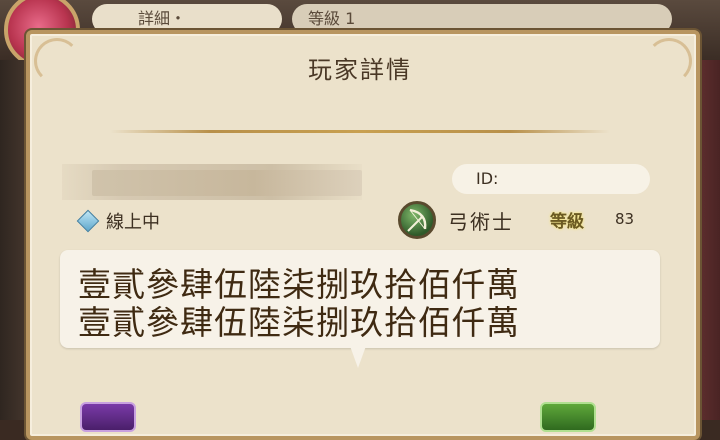 Image resolution: width=720 pixels, height=440 pixels. What do you see at coordinates (108, 417) in the screenshot?
I see `action-button-left` at bounding box center [108, 417].